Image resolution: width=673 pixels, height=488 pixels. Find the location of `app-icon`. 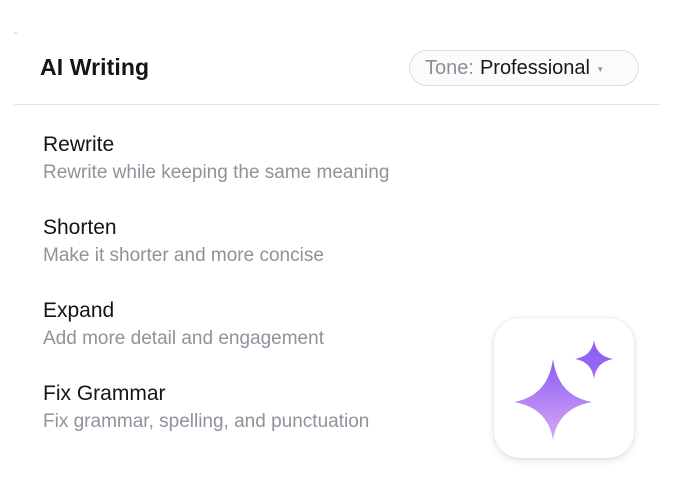

app-icon is located at coordinates (564, 388).